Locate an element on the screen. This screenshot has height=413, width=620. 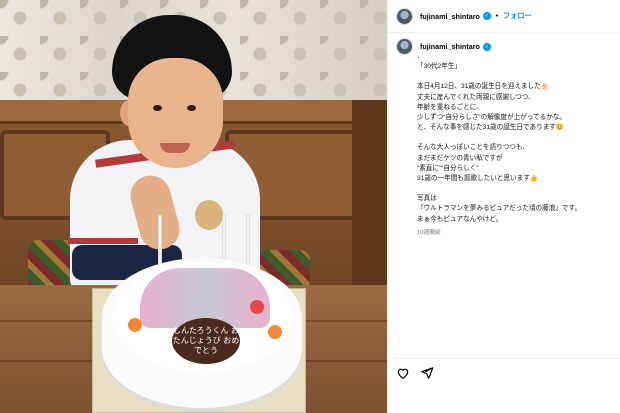
header-username: fujinami_shintaro is located at coordinates (450, 16).